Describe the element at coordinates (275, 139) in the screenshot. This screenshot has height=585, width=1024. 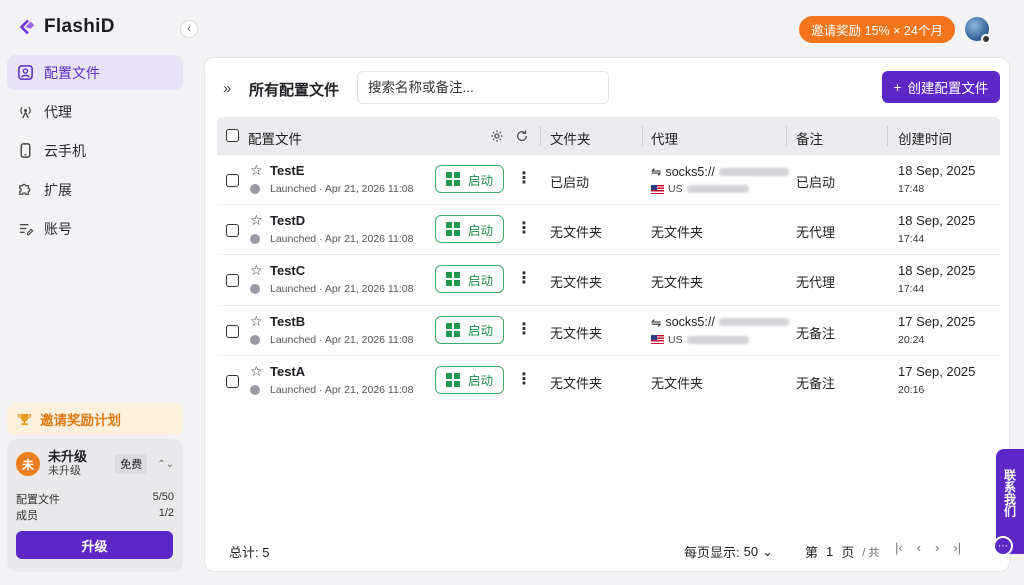
I see `column-header-profile: 配置文件` at that location.